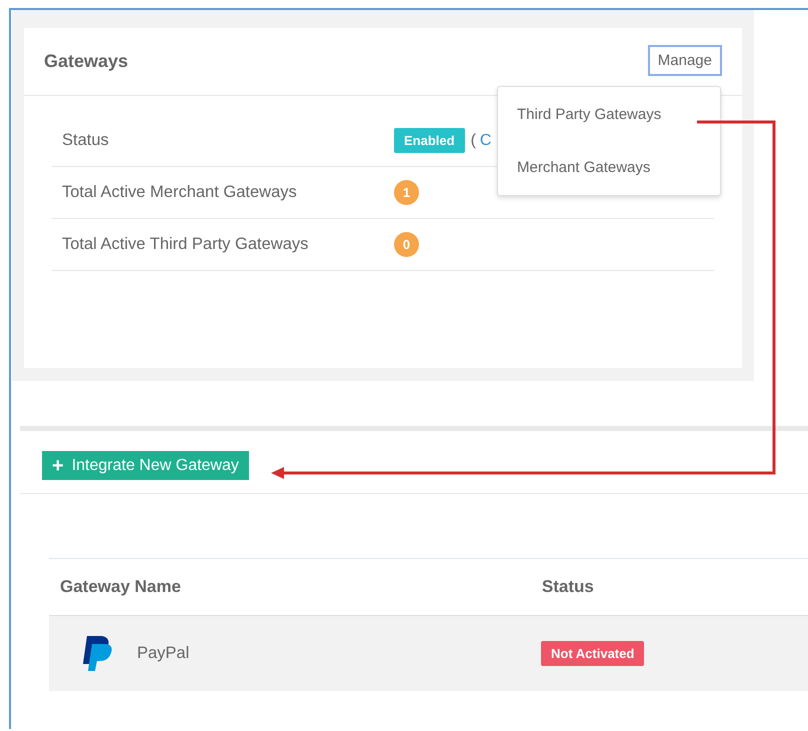 The image size is (808, 731). What do you see at coordinates (609, 114) in the screenshot?
I see `menu-item: Third Party Gateways` at bounding box center [609, 114].